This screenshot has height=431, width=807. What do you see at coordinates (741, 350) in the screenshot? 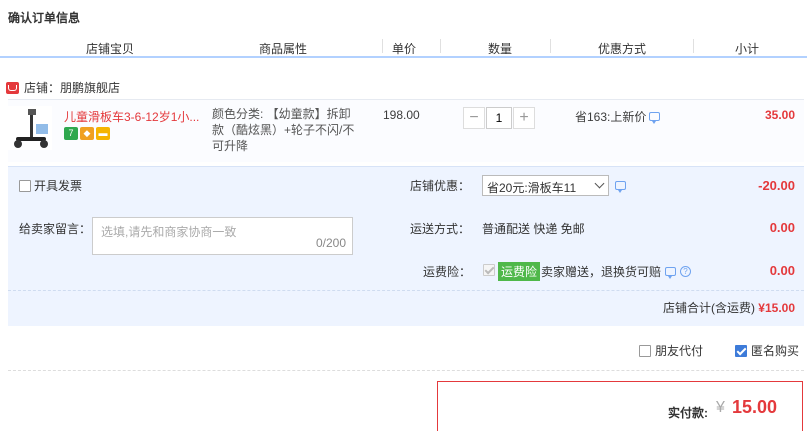
I see `anonymous-checkbox` at bounding box center [741, 350].